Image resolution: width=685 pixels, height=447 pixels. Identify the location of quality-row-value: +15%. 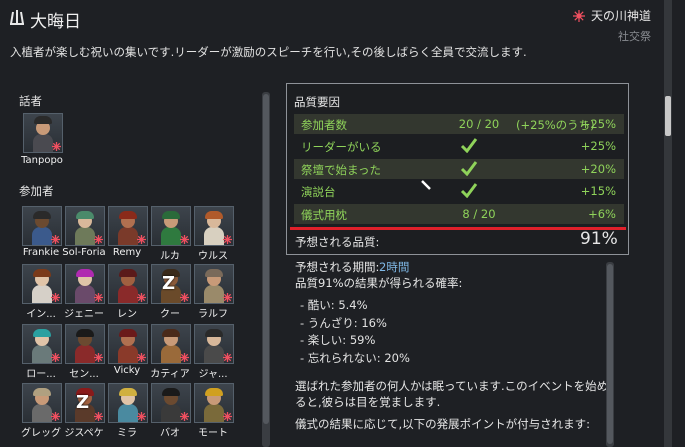
(598, 191).